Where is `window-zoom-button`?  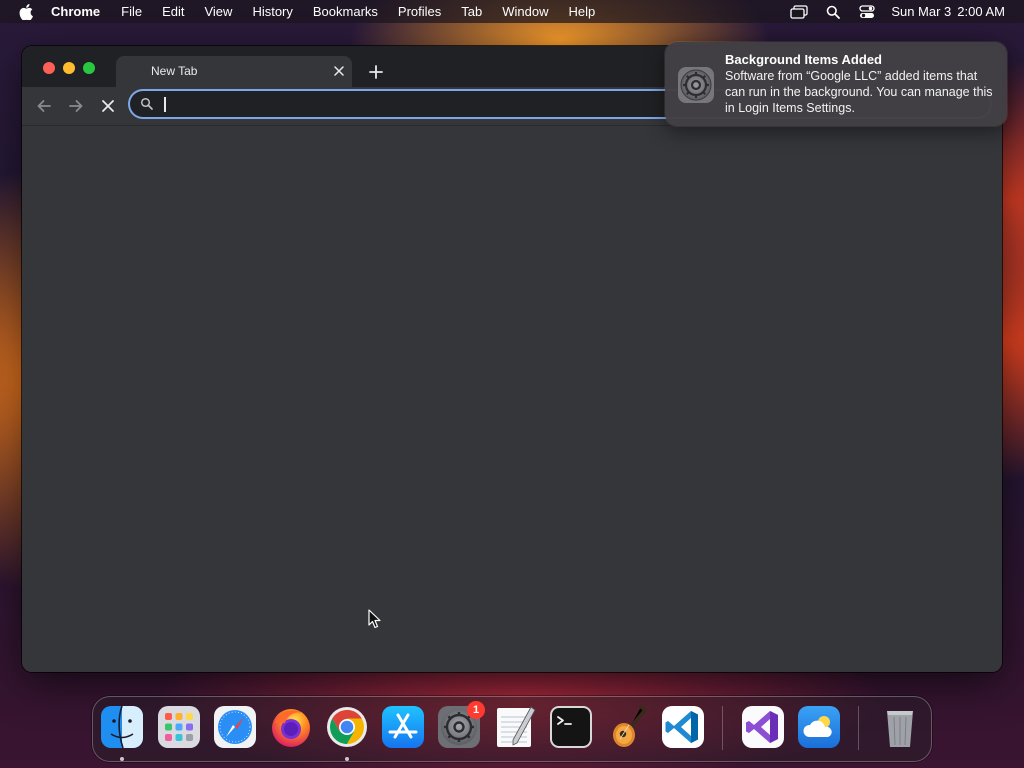 window-zoom-button is located at coordinates (89, 68).